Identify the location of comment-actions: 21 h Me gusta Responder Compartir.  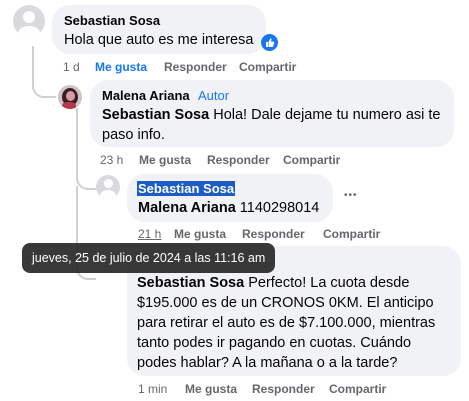
(268, 235).